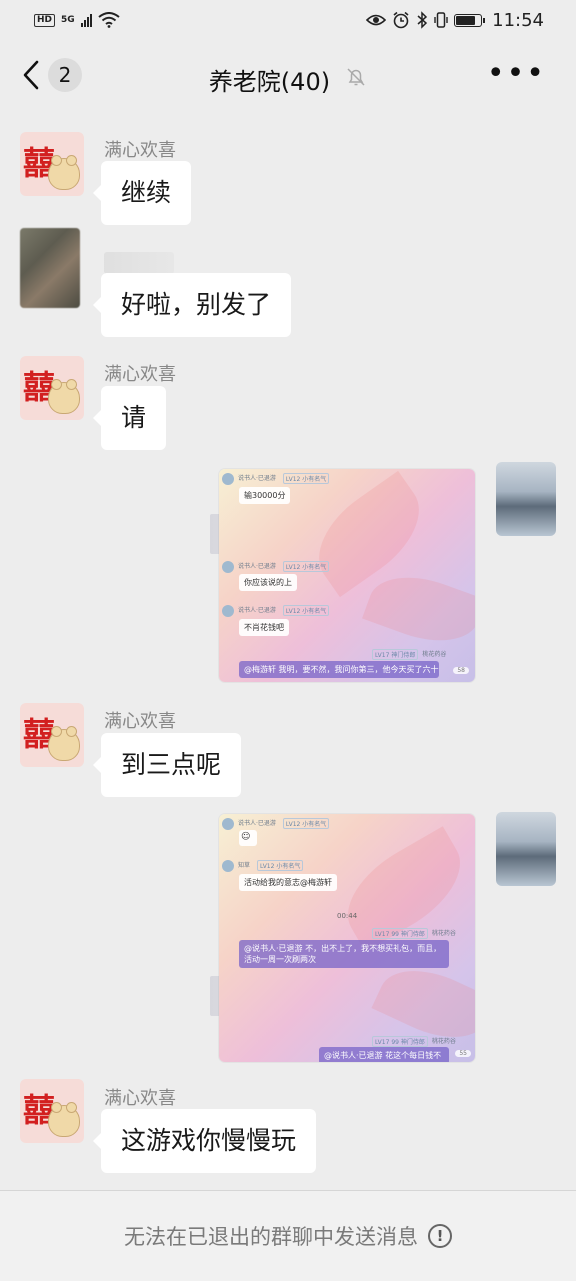  Describe the element at coordinates (139, 263) in the screenshot. I see `sender-name-blurred` at that location.